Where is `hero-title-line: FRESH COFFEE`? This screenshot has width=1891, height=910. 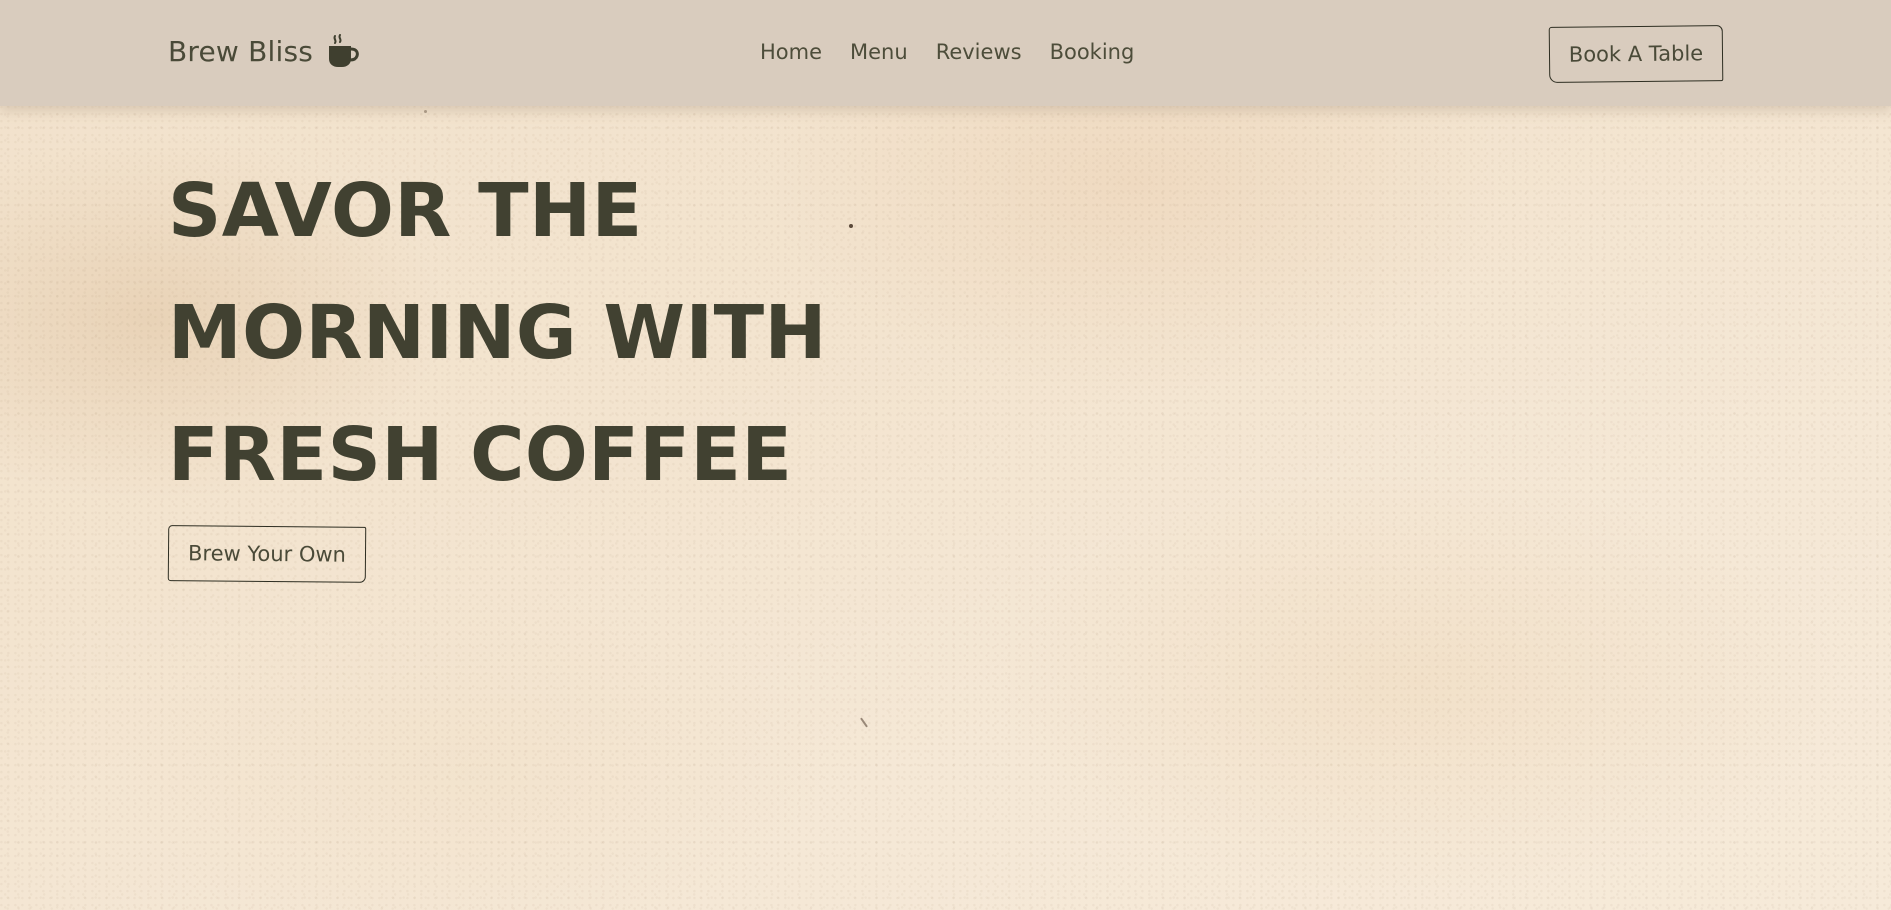
hero-title-line: FRESH COFFEE is located at coordinates (480, 455).